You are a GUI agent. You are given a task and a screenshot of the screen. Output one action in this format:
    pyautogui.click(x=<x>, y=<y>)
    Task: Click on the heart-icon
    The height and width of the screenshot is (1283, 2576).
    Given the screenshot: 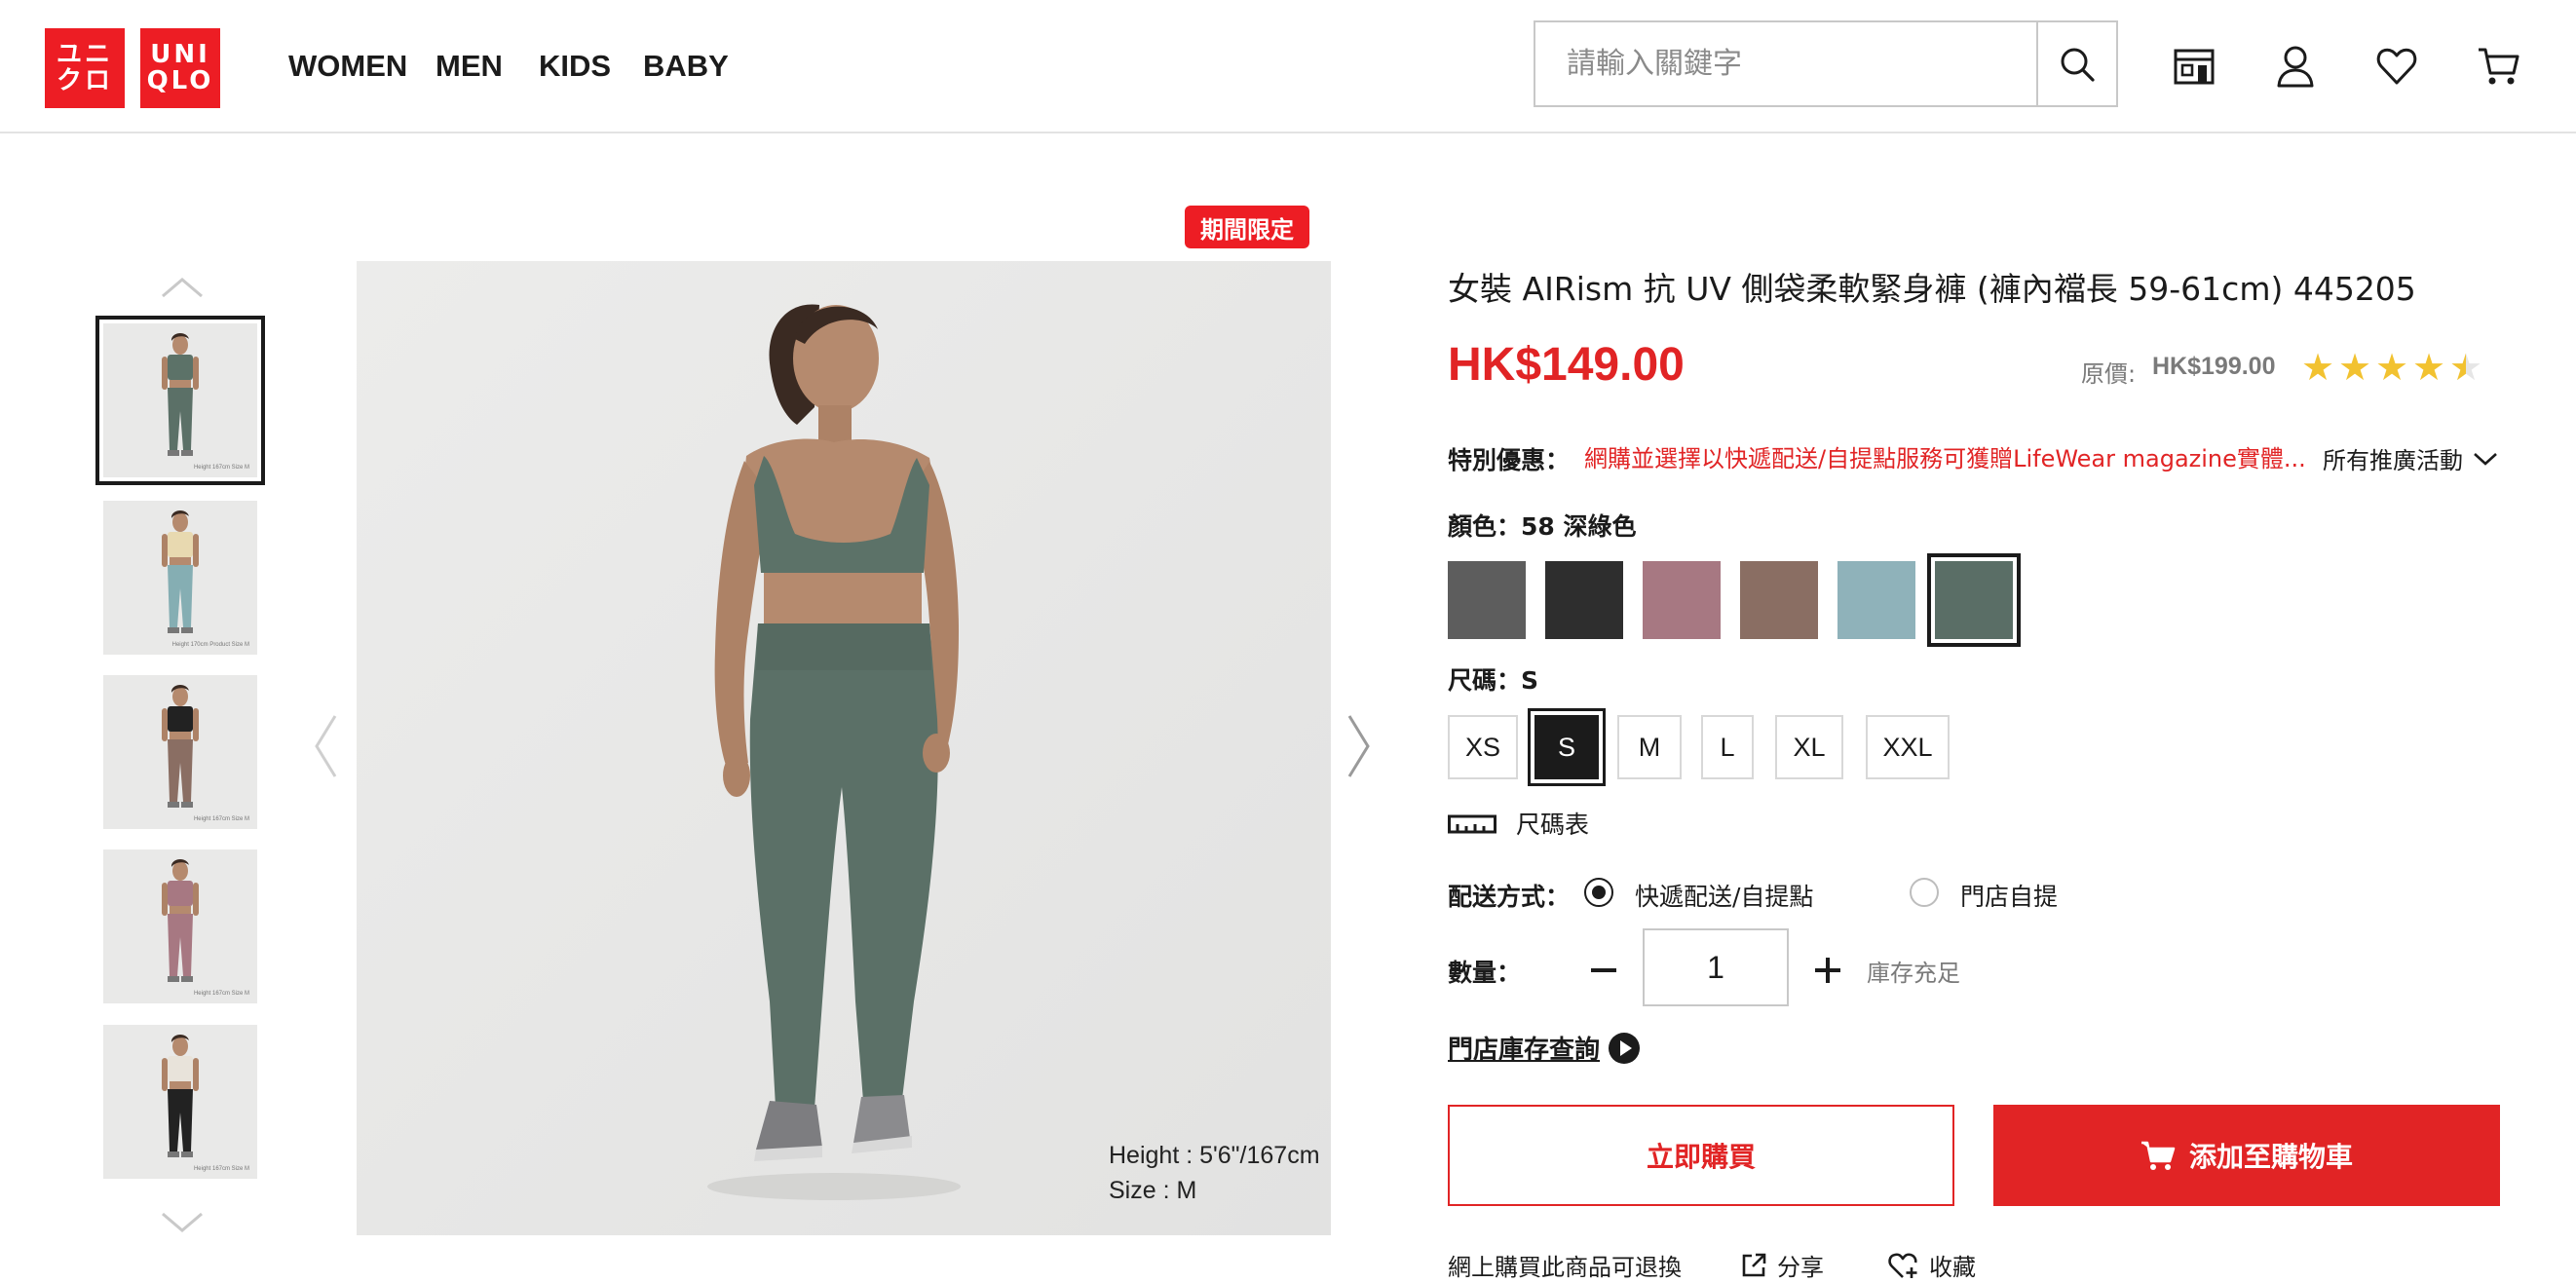 What is the action you would take?
    pyautogui.click(x=2396, y=66)
    